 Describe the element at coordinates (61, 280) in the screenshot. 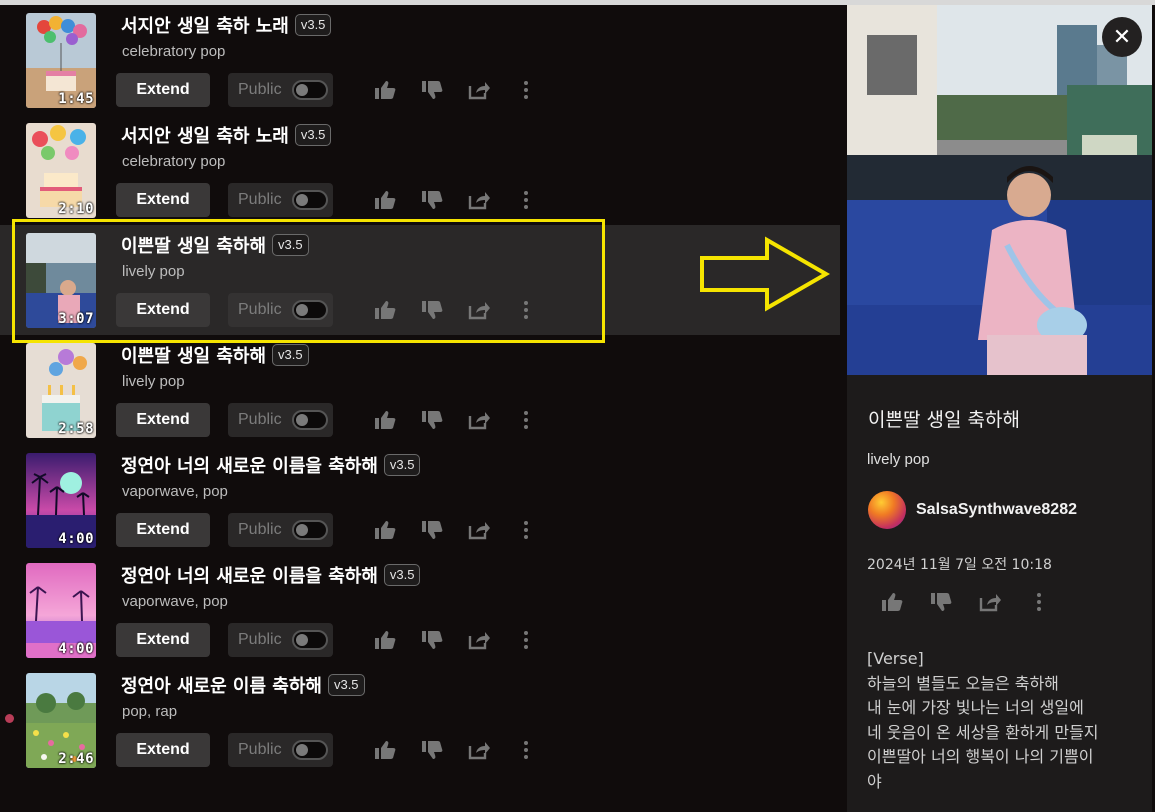

I see `song-thumbnail: 3:07` at that location.